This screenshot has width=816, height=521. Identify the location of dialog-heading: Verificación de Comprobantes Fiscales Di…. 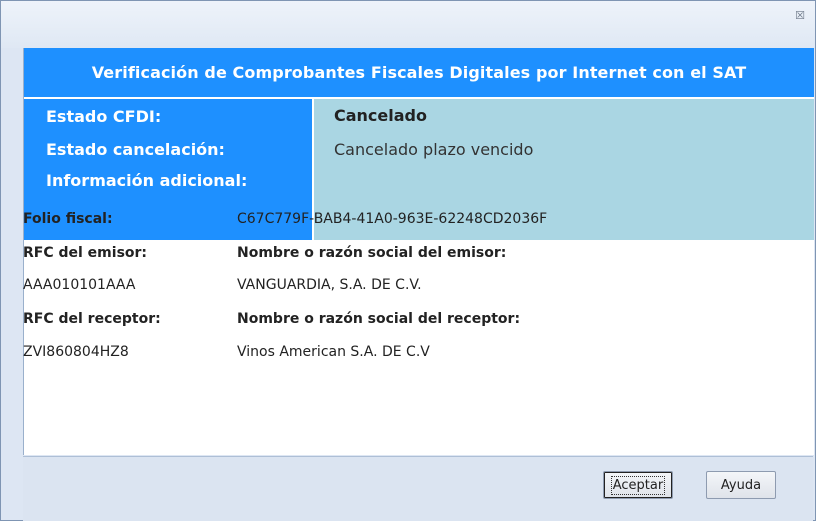
(419, 72).